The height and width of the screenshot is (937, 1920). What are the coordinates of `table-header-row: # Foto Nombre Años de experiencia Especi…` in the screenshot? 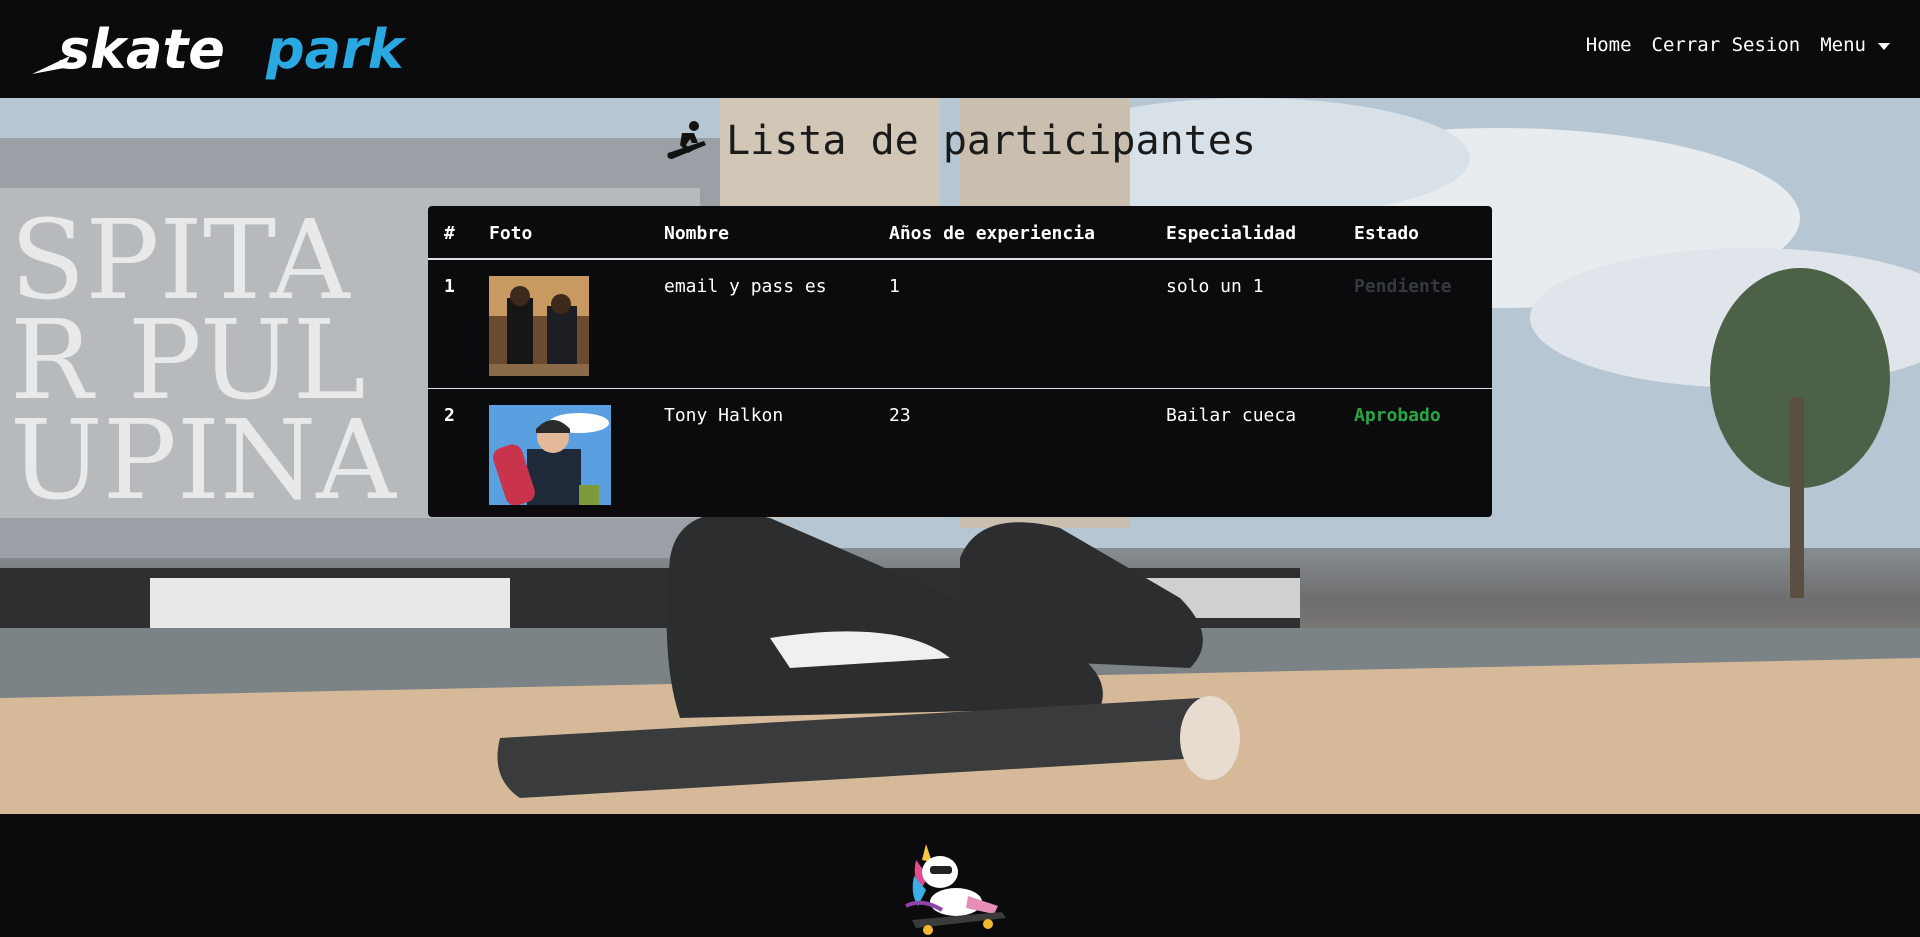 It's located at (960, 233).